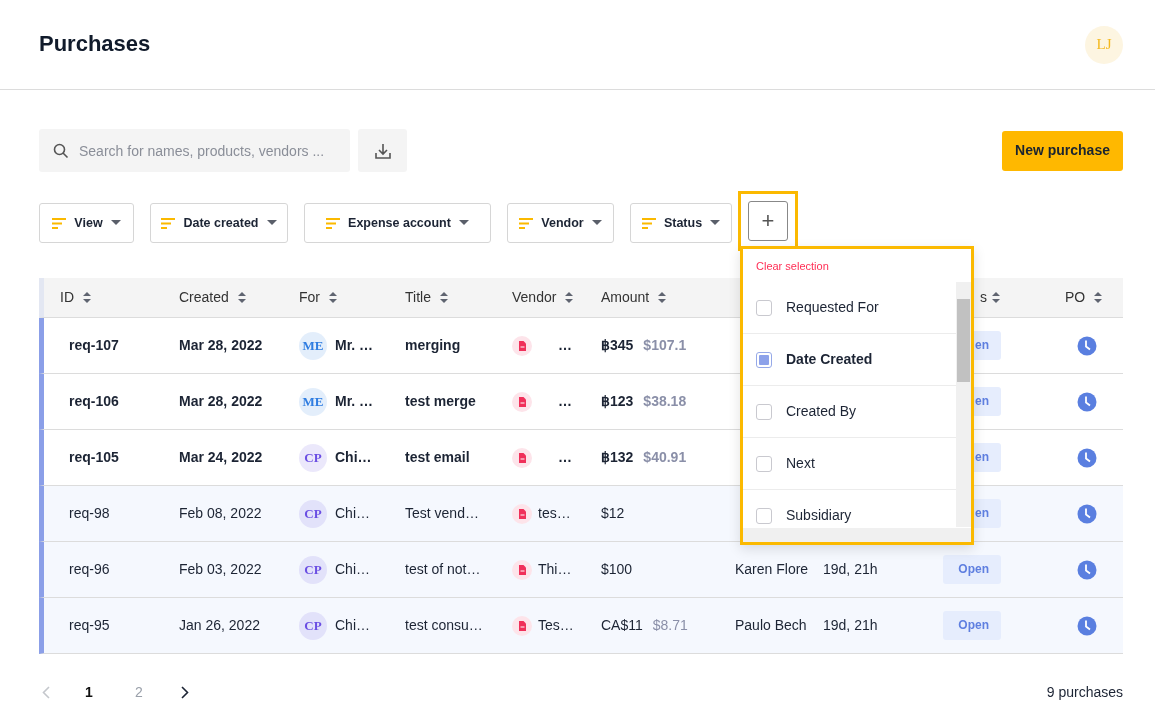  What do you see at coordinates (1062, 150) in the screenshot?
I see `new-purchase-button: New purchase` at bounding box center [1062, 150].